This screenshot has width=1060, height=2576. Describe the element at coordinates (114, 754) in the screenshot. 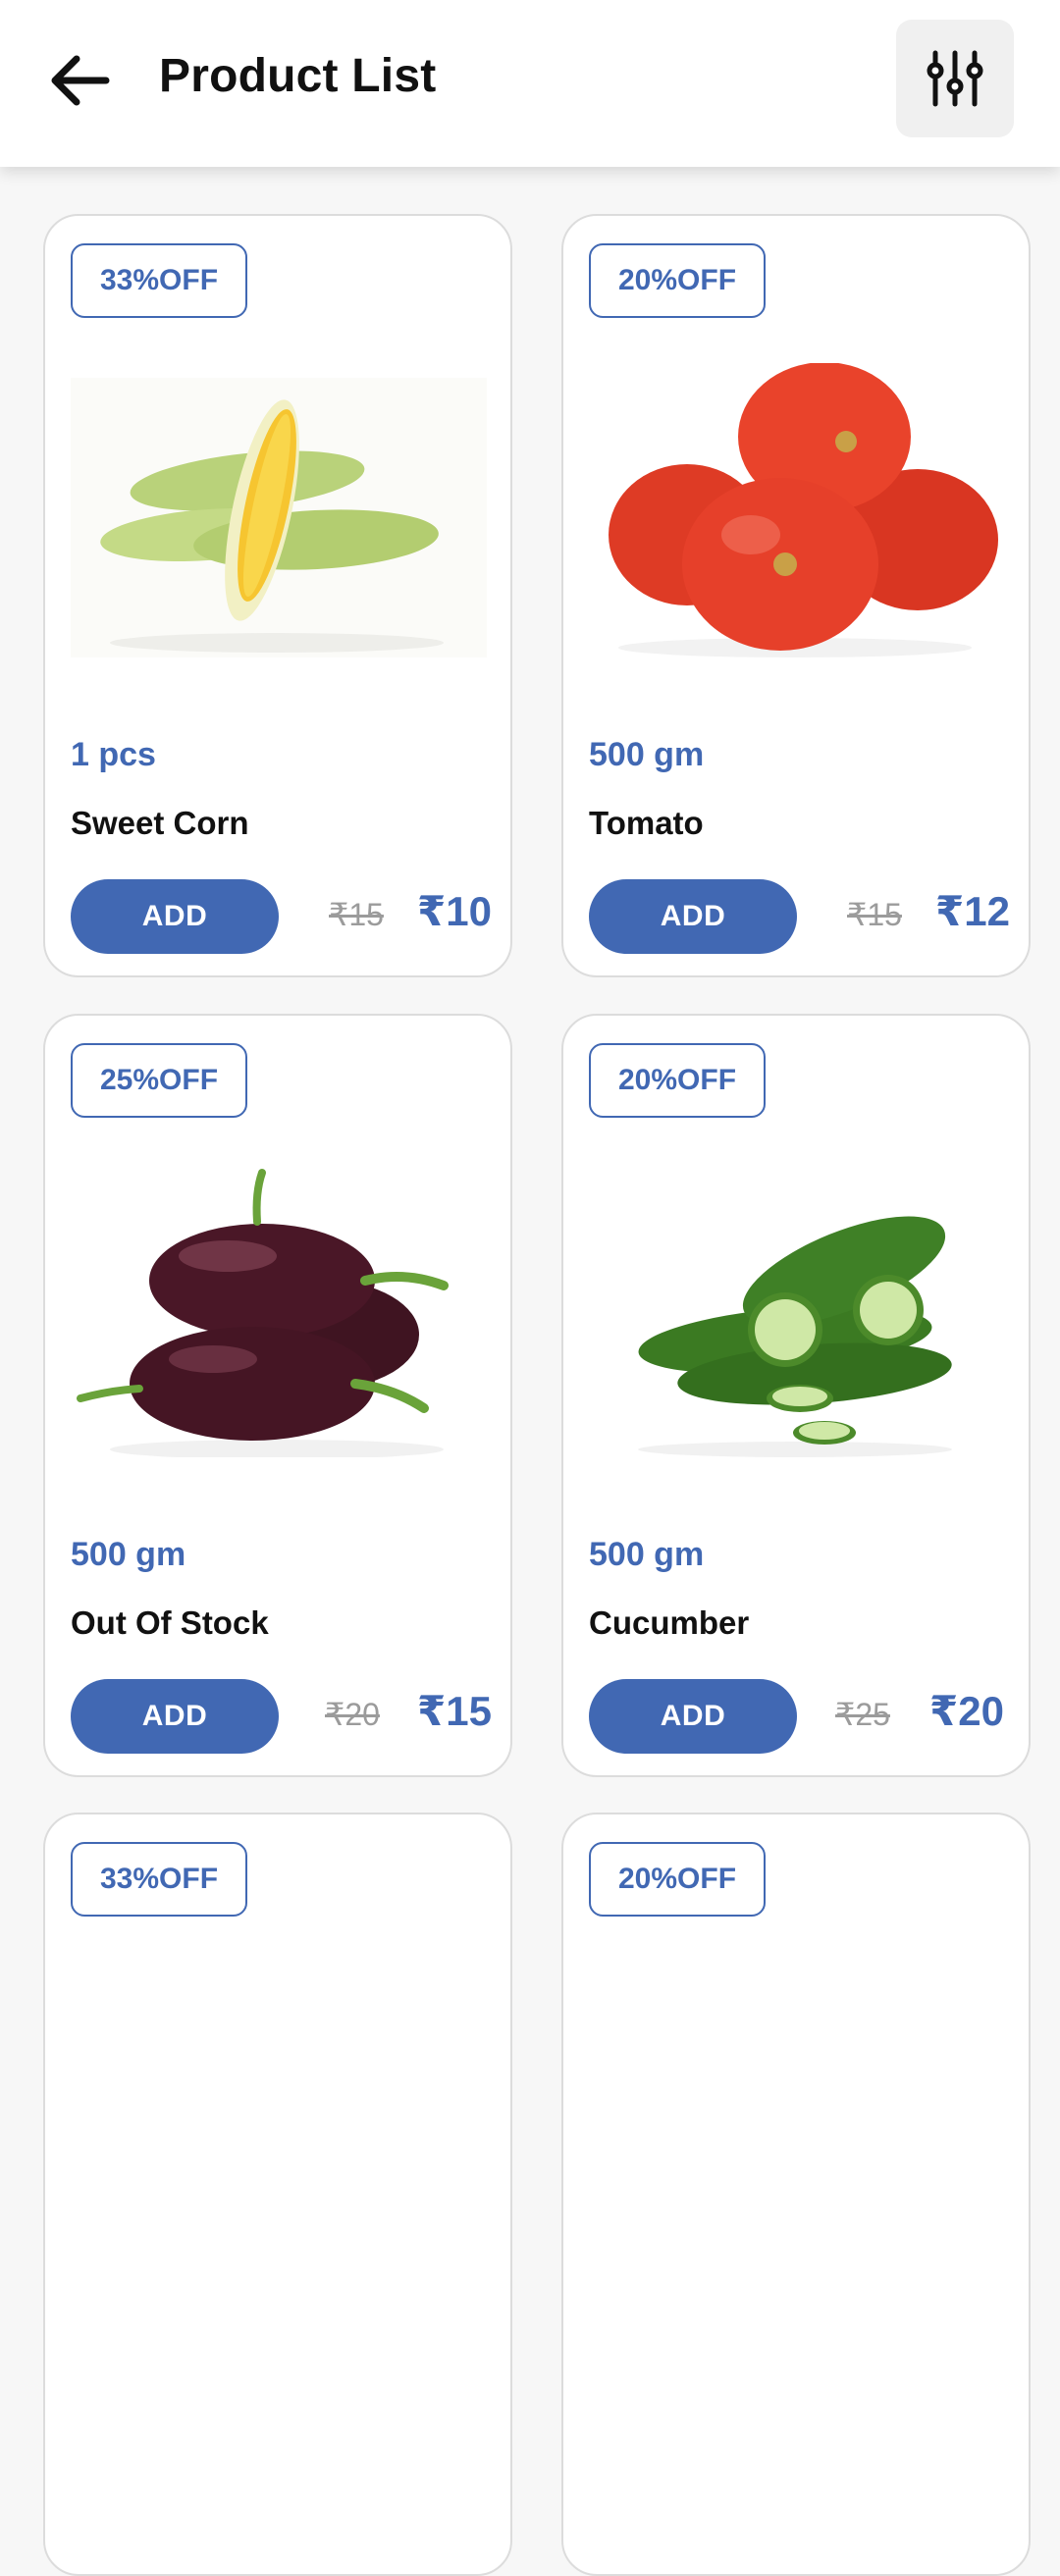

I see `product-quantity: 1 pcs` at that location.